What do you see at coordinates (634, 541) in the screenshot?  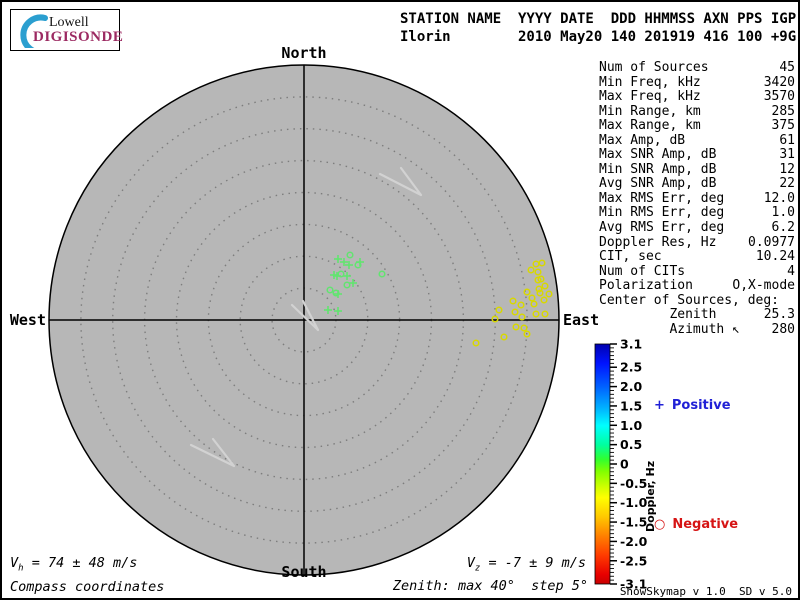 I see `colorbar-tick-label: -2.0` at bounding box center [634, 541].